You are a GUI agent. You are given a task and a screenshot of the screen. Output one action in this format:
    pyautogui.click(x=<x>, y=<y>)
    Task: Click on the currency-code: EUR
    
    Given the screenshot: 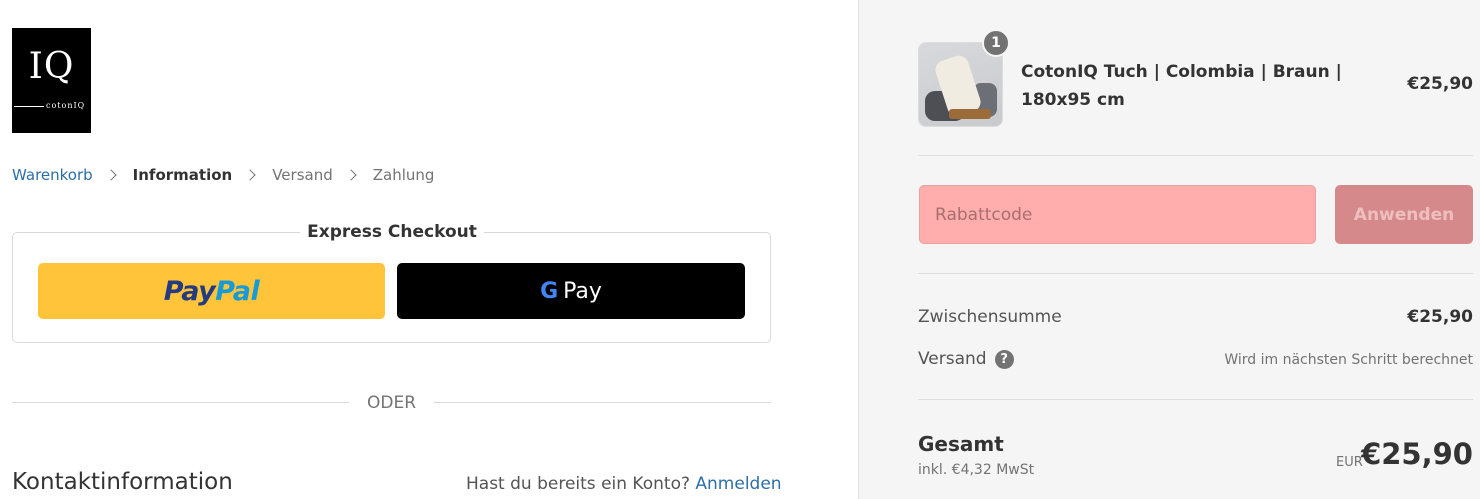 What is the action you would take?
    pyautogui.click(x=1349, y=462)
    